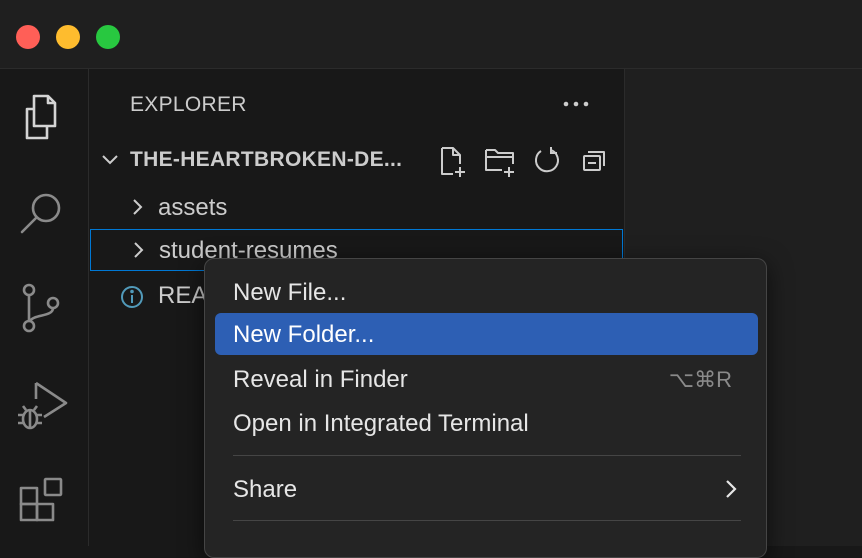 The image size is (862, 558). I want to click on menu-item-share: Share, so click(486, 489).